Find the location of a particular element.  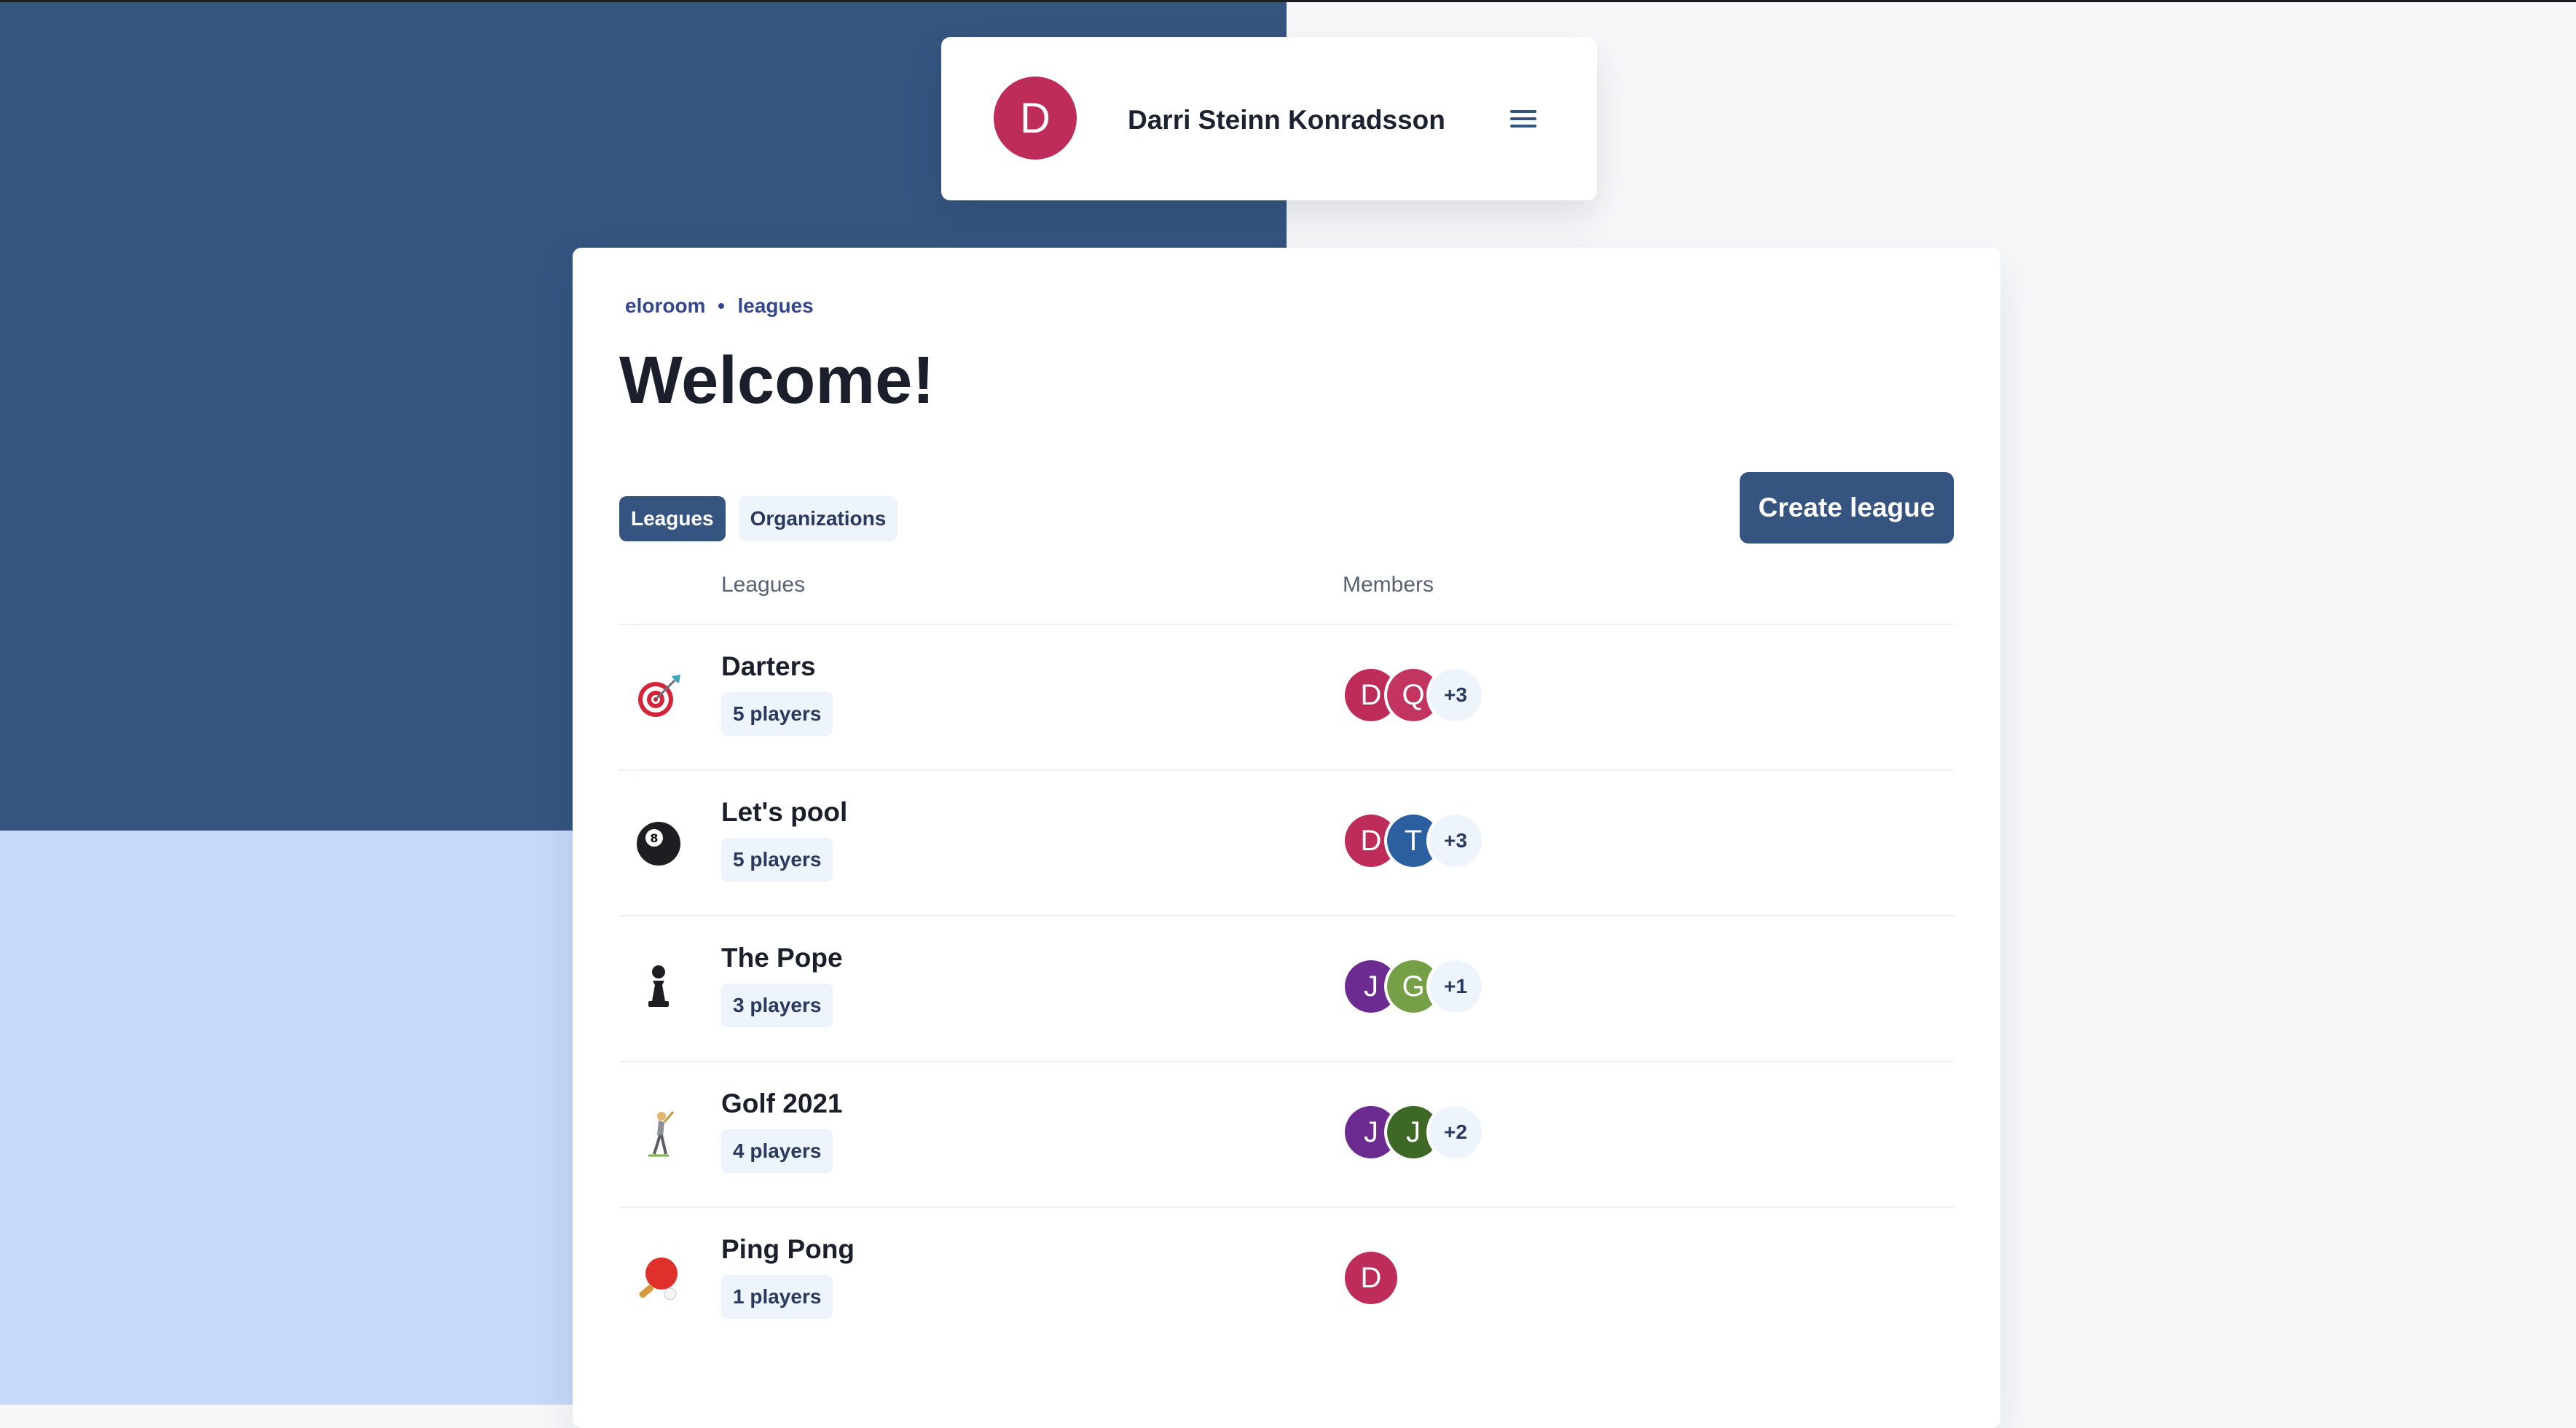

svg-text: 8 is located at coordinates (654, 838).